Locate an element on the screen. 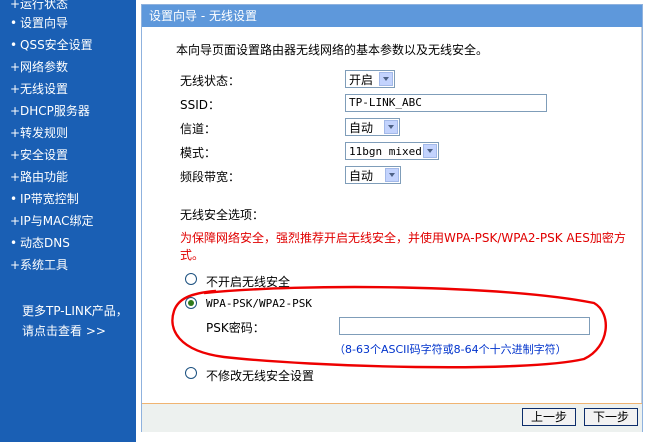 This screenshot has height=442, width=645. promo-line-2: 请点击查看 >> is located at coordinates (64, 331).